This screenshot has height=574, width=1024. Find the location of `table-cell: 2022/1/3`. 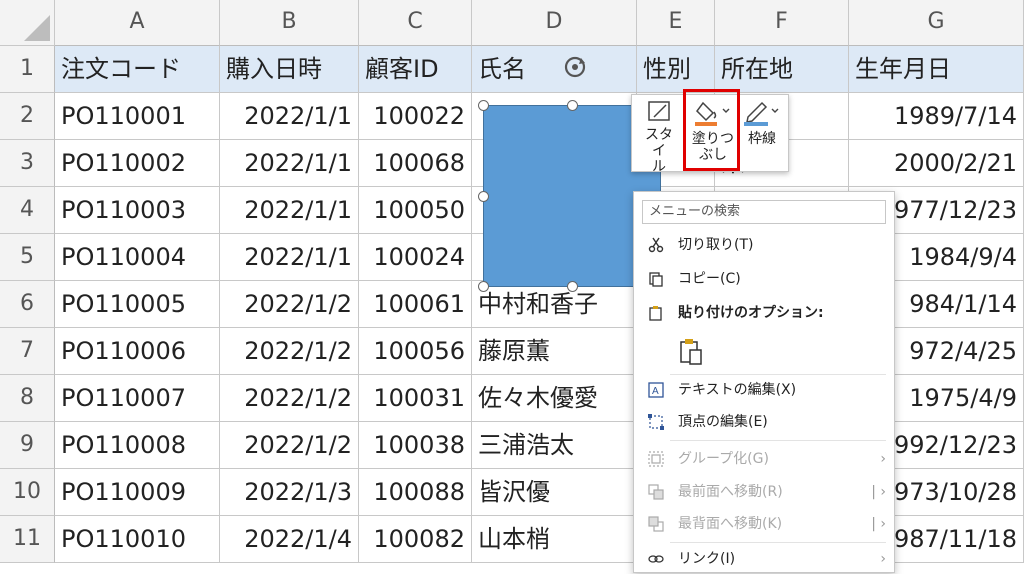

table-cell: 2022/1/3 is located at coordinates (289, 492).